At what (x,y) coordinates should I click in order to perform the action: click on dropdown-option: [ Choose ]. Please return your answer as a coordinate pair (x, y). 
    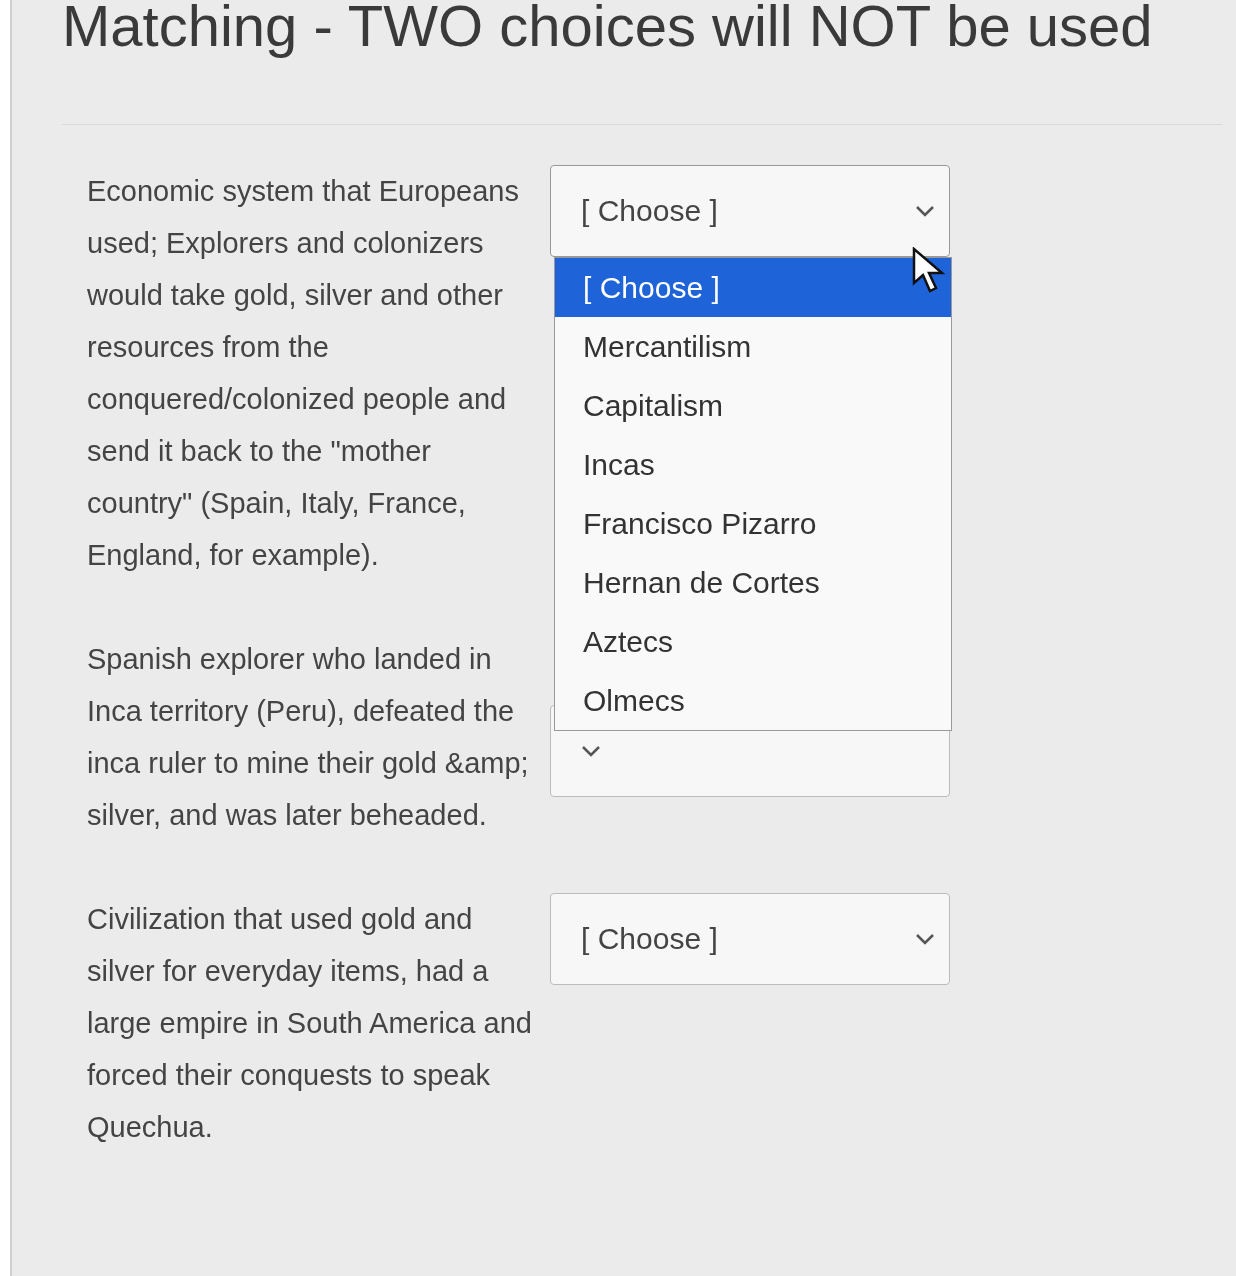
    Looking at the image, I should click on (753, 287).